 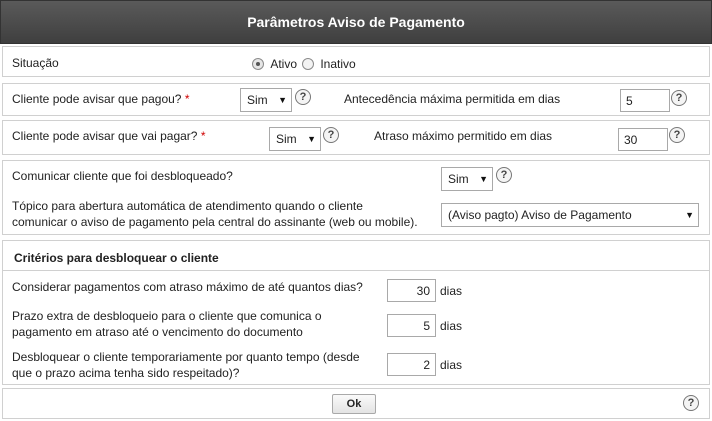 I want to click on vai-pagar-label: Cliente pode avisar que vai pagar? *, so click(x=108, y=136).